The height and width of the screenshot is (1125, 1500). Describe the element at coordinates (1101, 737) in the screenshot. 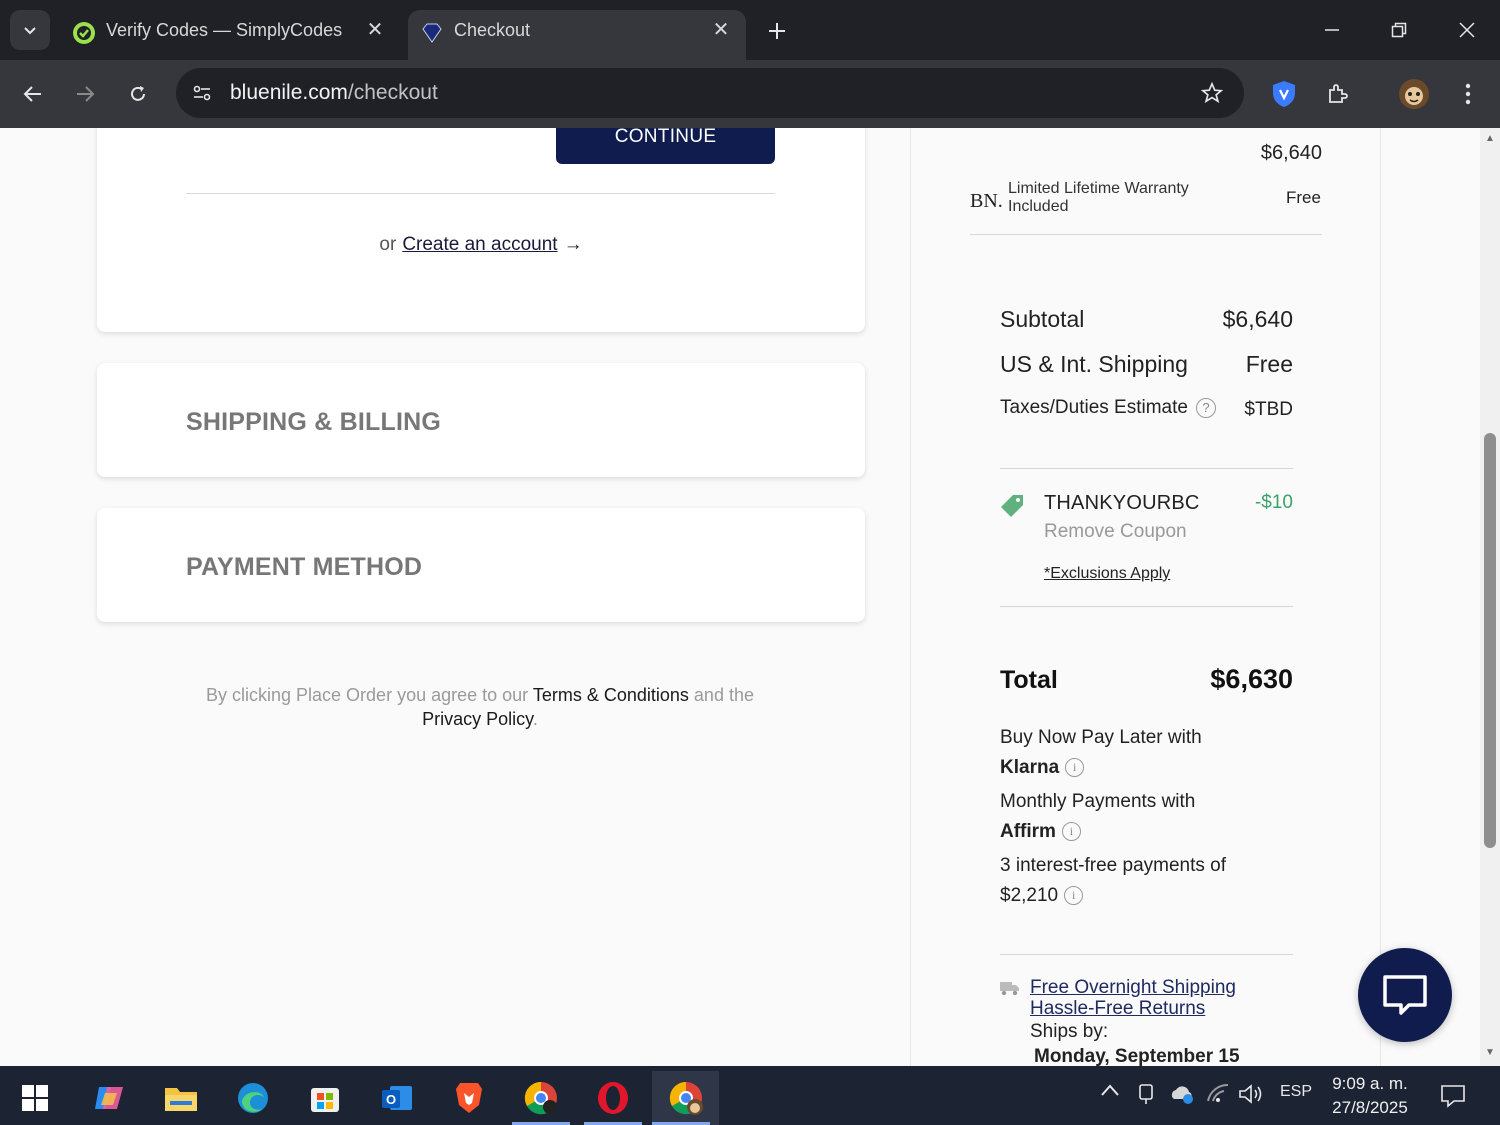

I see `klarna-text: Buy Now Pay Later with` at that location.